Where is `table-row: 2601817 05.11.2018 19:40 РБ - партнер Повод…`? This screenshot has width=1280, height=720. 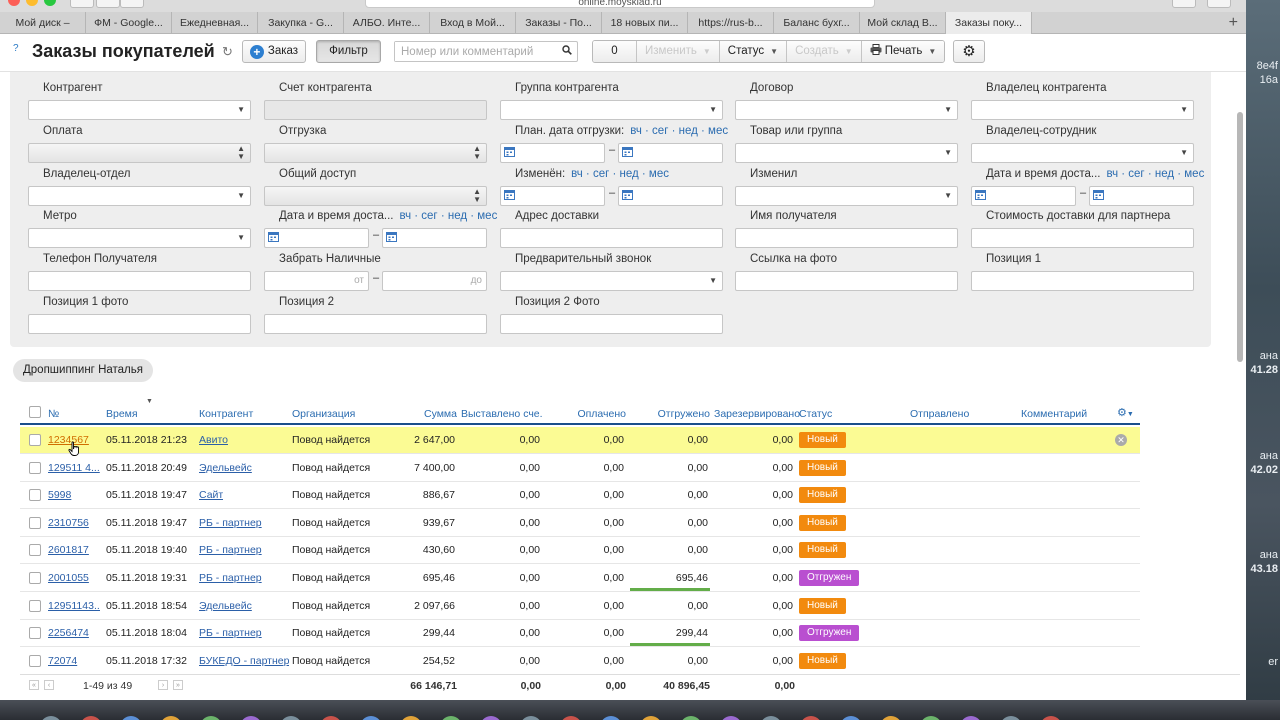
table-row: 2601817 05.11.2018 19:40 РБ - партнер Повод… is located at coordinates (580, 550).